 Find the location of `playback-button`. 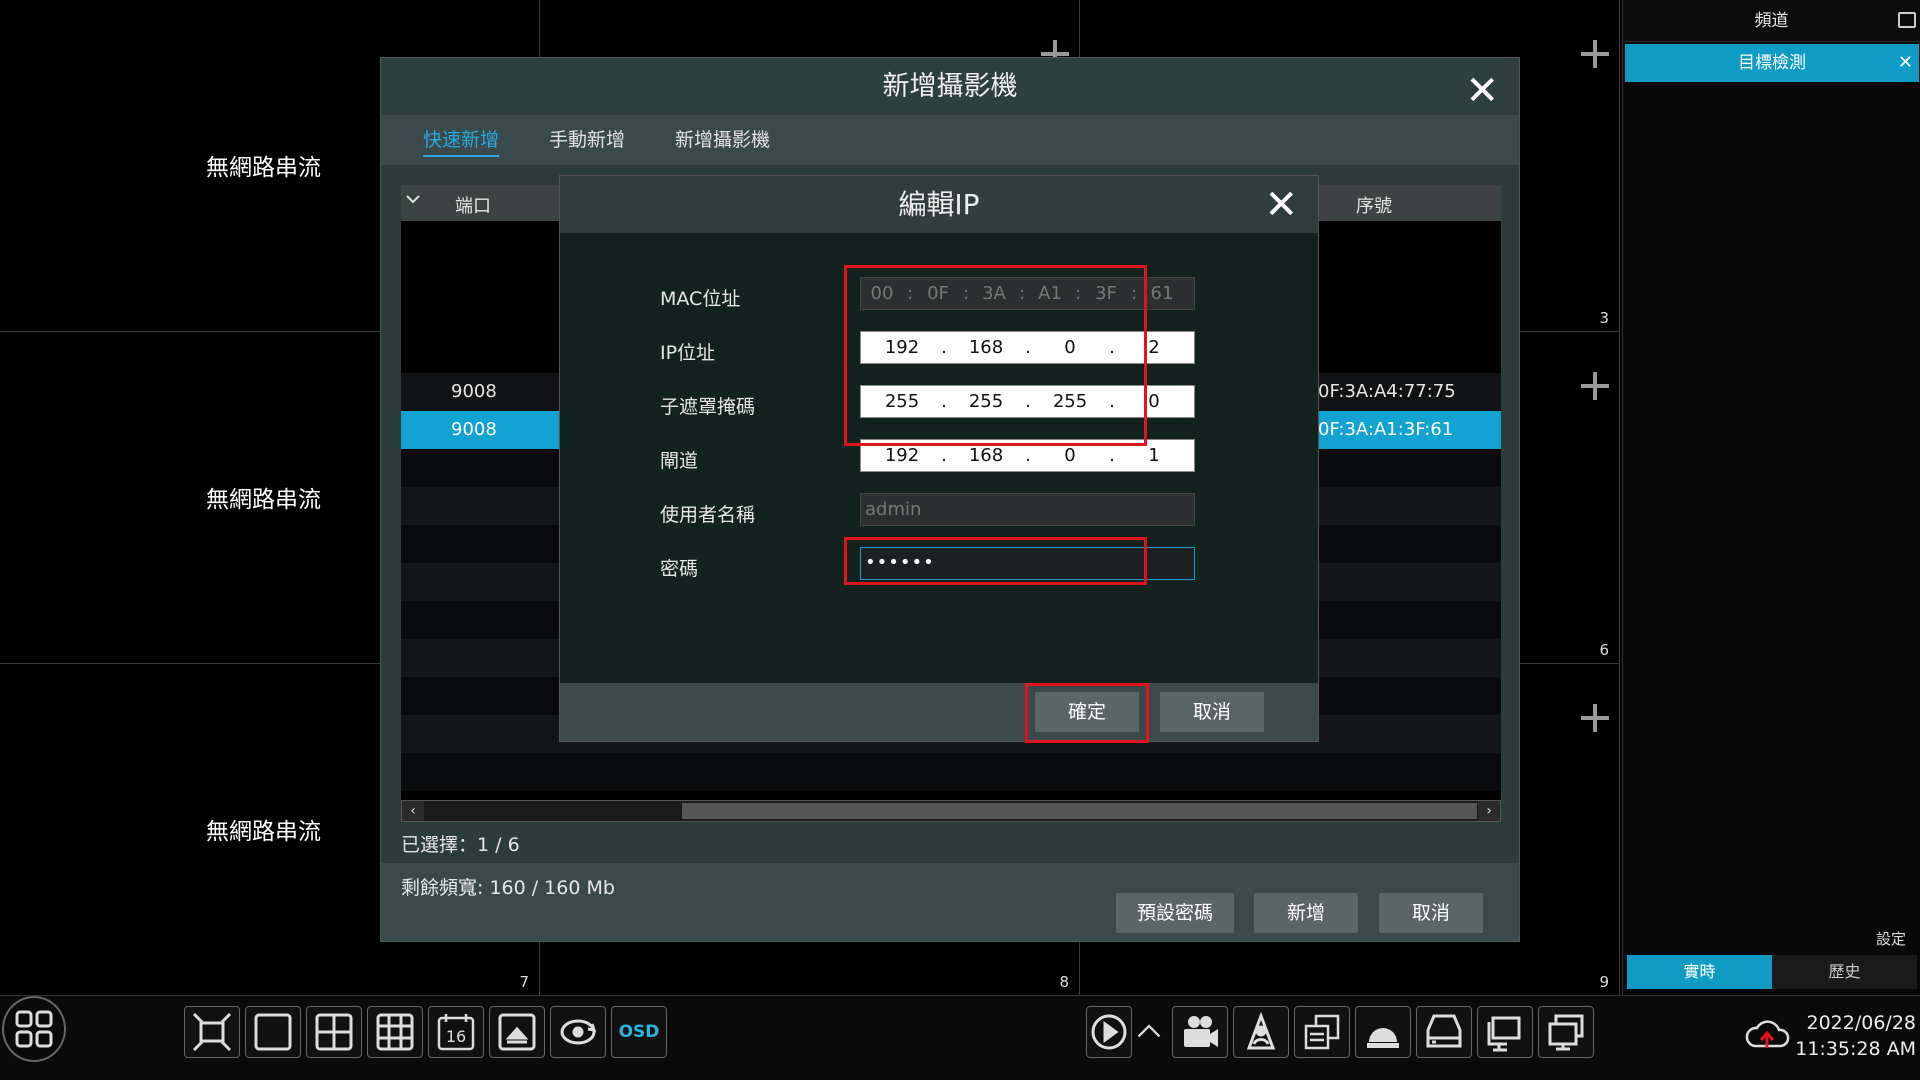

playback-button is located at coordinates (1109, 1032).